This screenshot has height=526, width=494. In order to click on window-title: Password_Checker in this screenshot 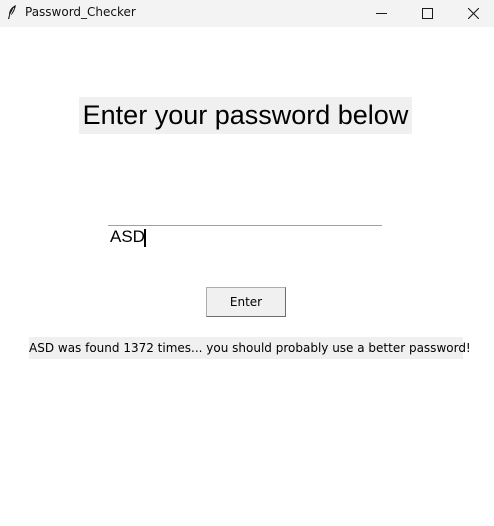, I will do `click(80, 12)`.